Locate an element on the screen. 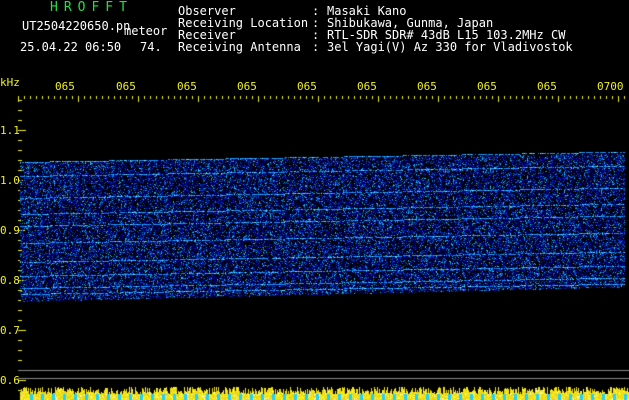 The image size is (629, 400). filename-label: UT2504220650.pn is located at coordinates (76, 26).